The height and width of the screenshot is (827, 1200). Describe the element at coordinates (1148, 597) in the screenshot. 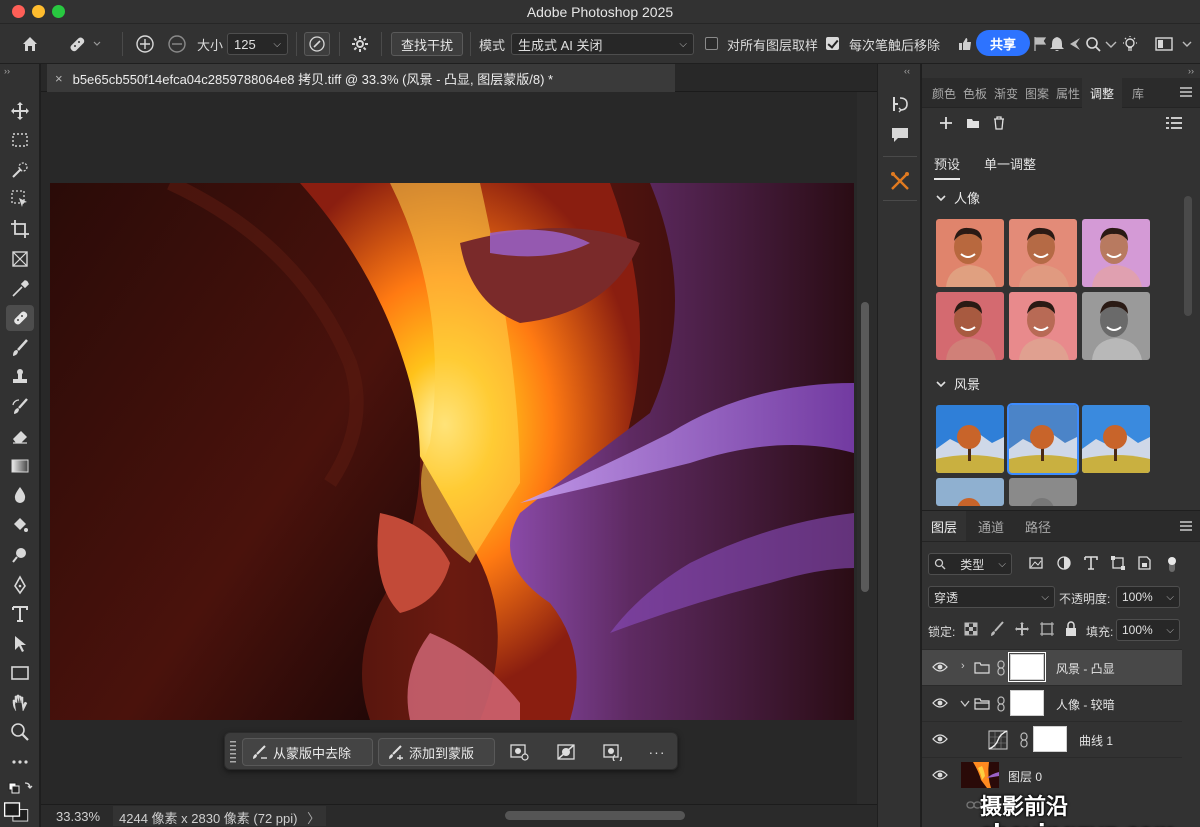

I see `opacity-input: 100% ⌵` at that location.